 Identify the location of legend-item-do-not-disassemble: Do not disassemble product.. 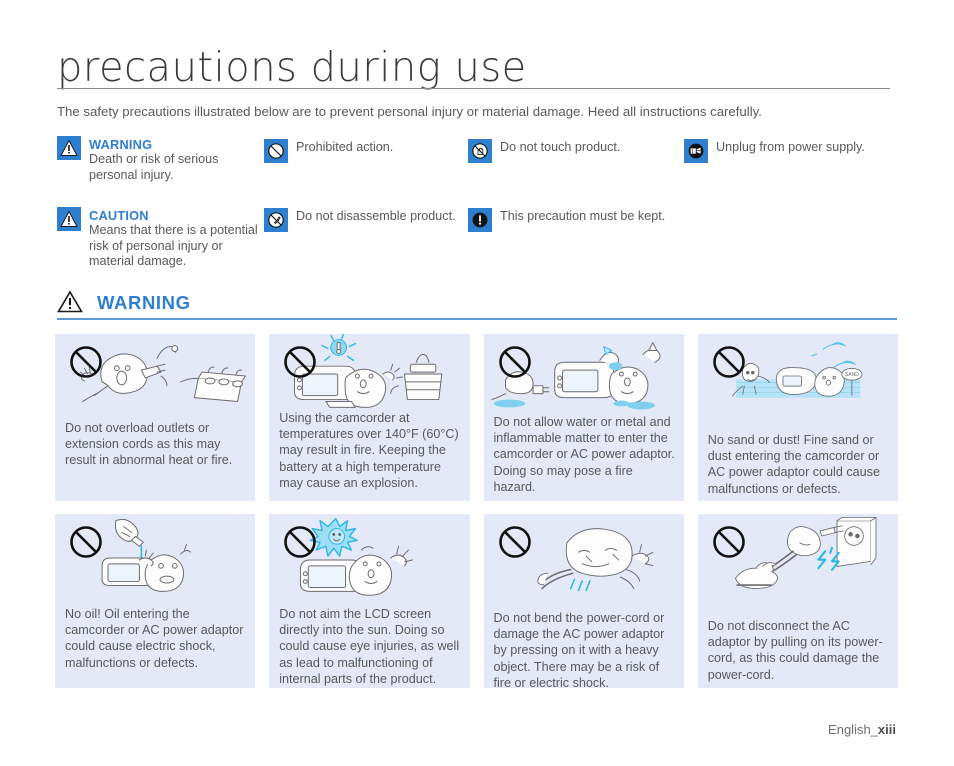
(374, 220).